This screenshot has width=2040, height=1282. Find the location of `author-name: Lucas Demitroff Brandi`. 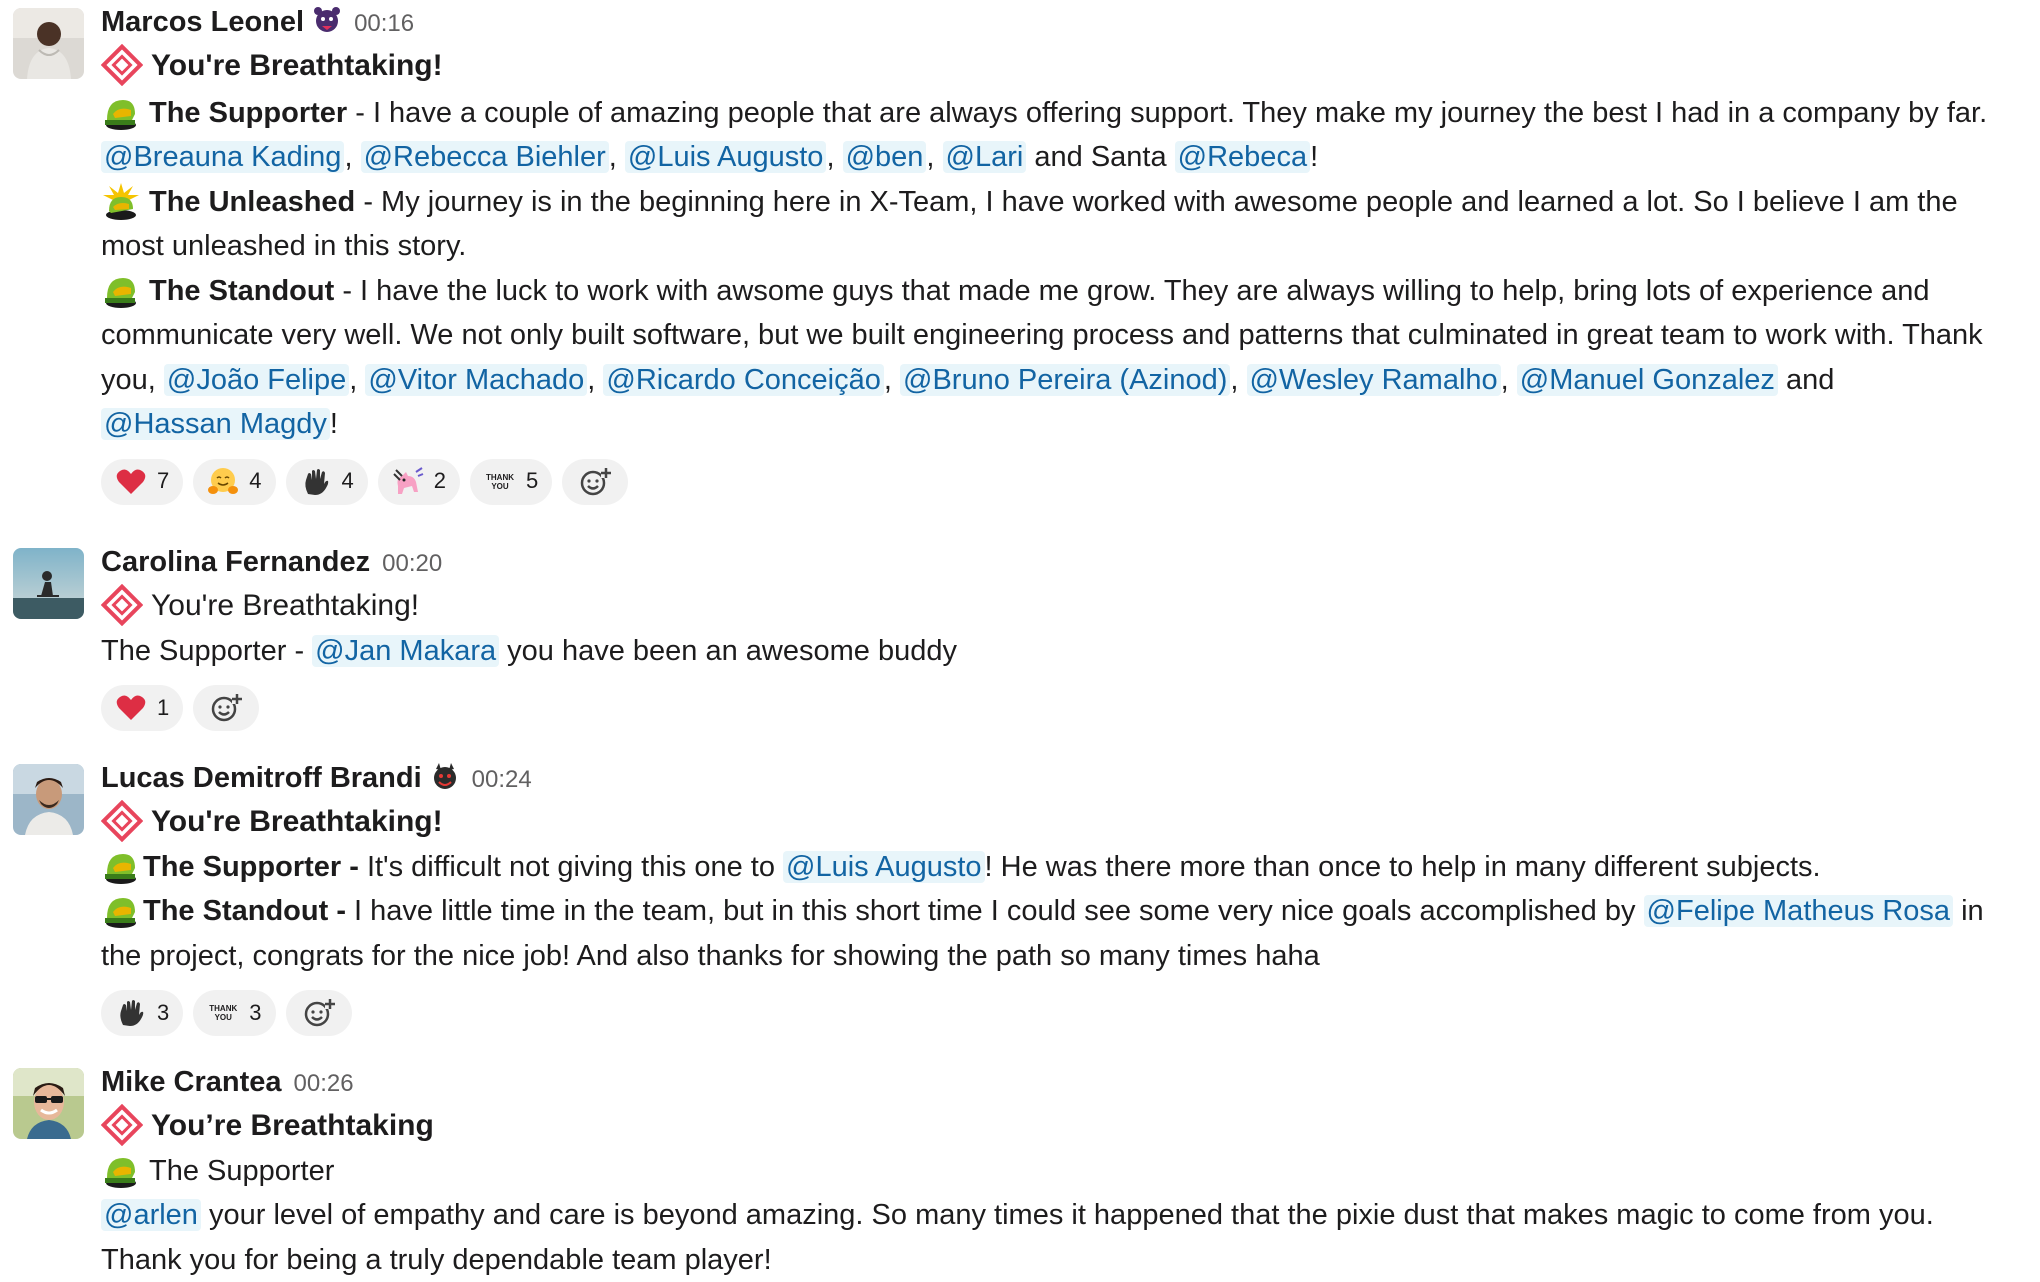

author-name: Lucas Demitroff Brandi is located at coordinates (261, 778).